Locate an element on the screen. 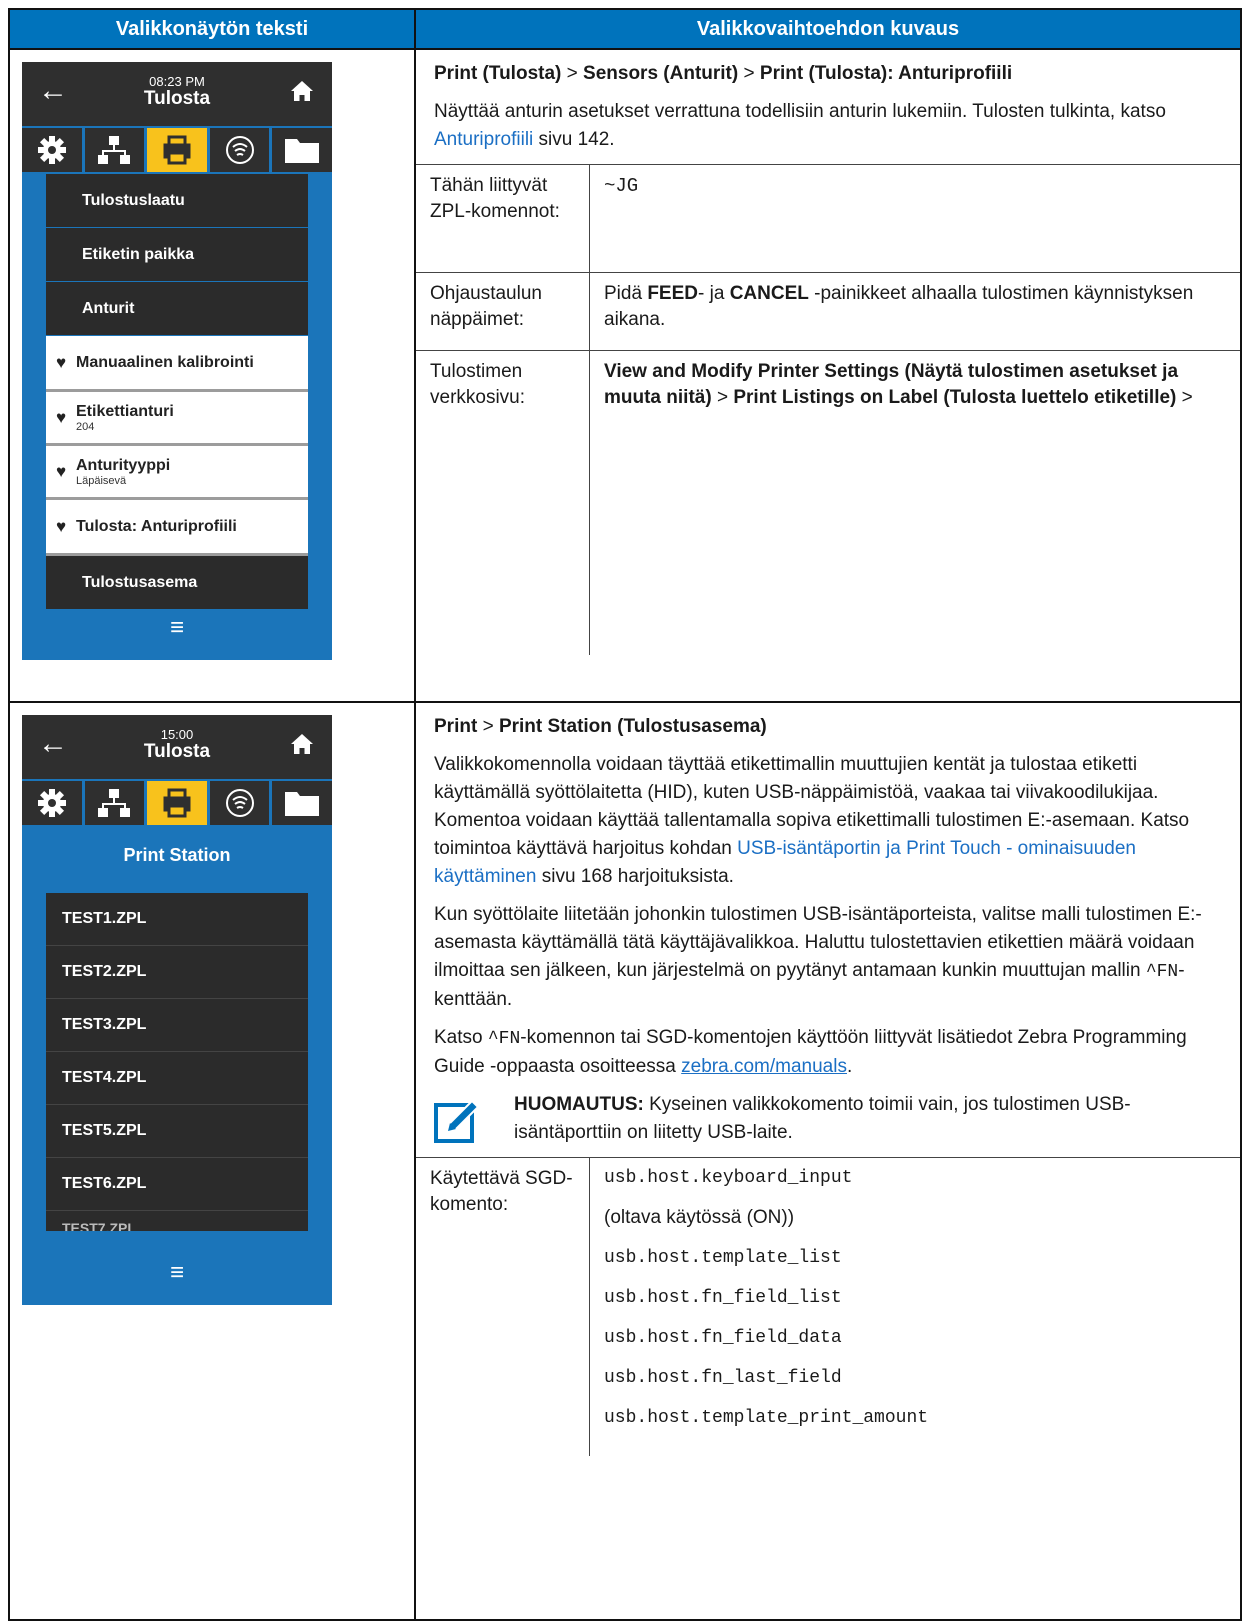 The height and width of the screenshot is (1621, 1259). sgd-label: Käytettävä SGD-komento: is located at coordinates (503, 1307).